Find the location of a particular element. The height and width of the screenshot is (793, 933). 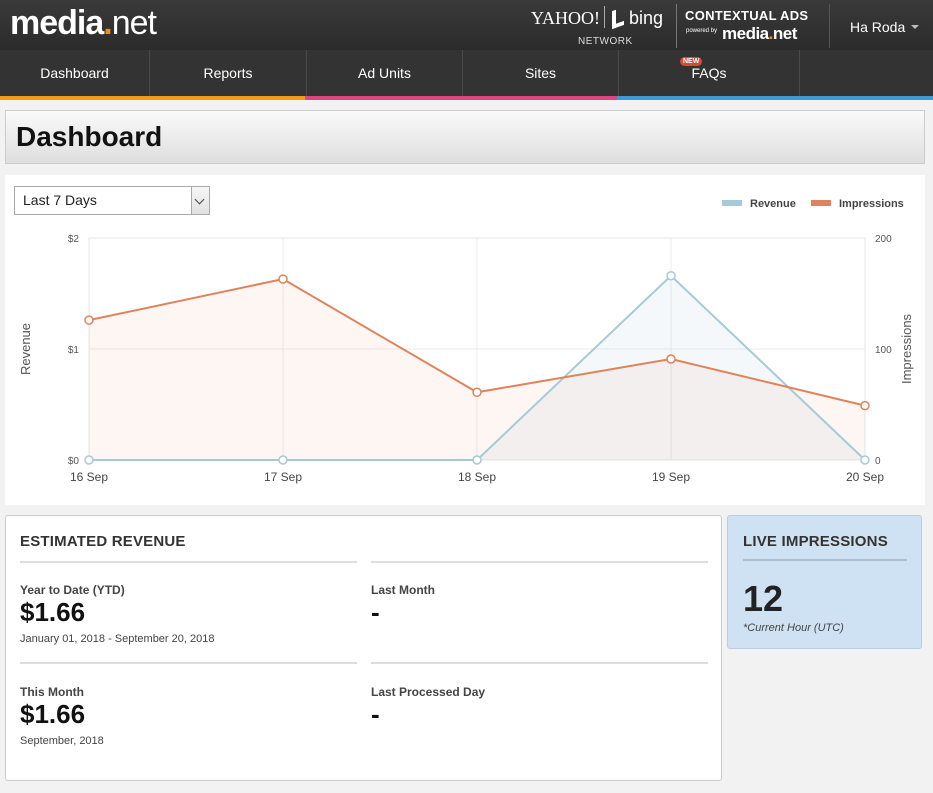

page-title-bar: Dashboard is located at coordinates (465, 137).